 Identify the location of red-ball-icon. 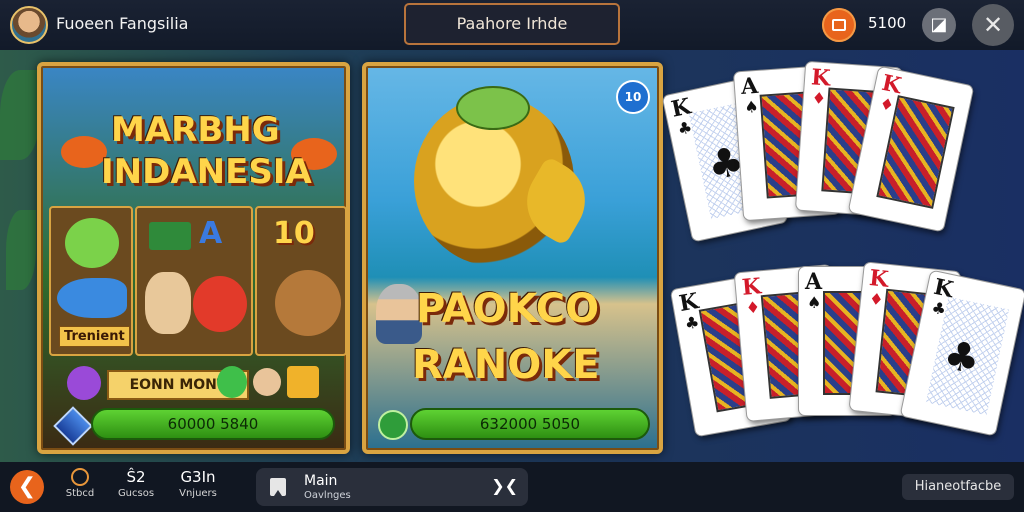
(220, 304).